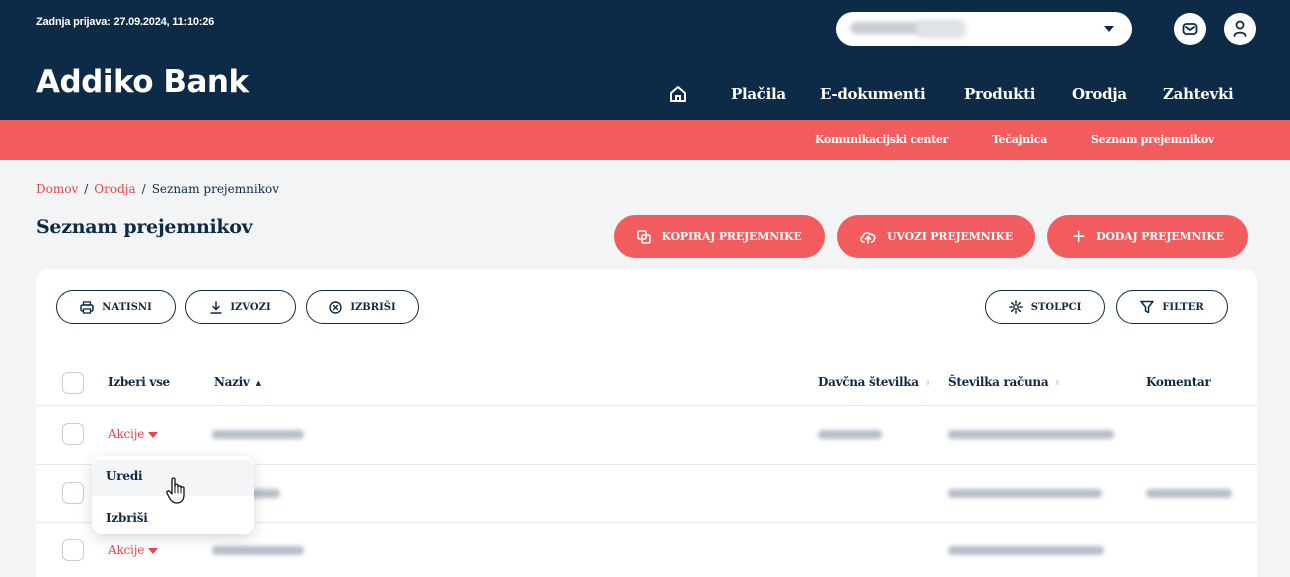  I want to click on add-recipients-label: DODAJ PREJEMNIKE, so click(1160, 236).